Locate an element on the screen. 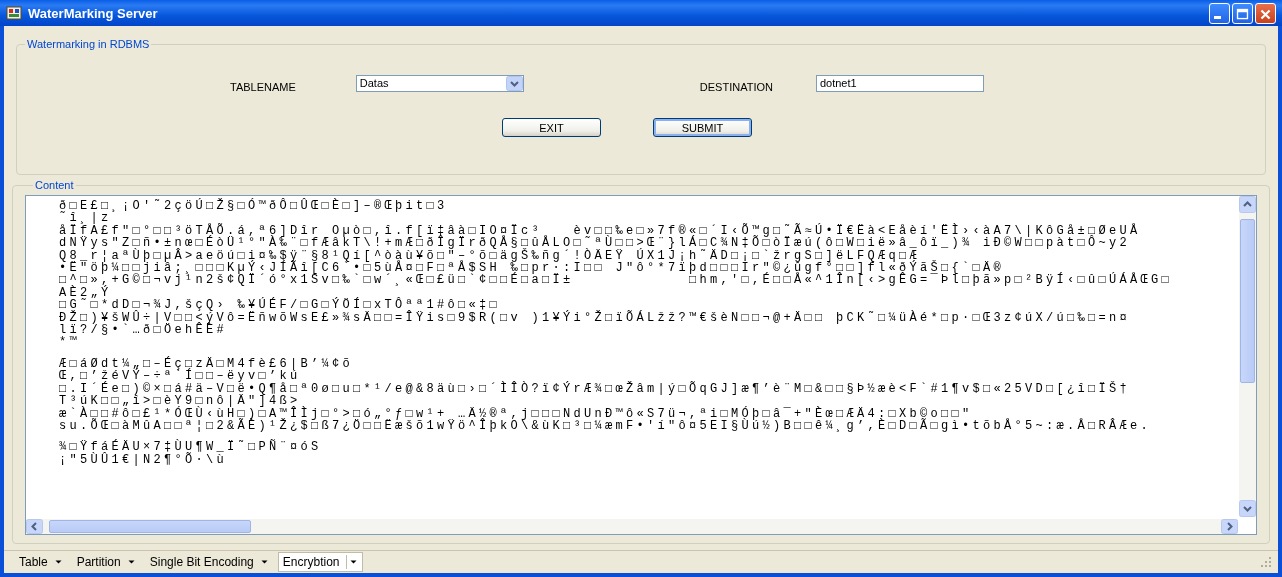 This screenshot has height=577, width=1282. content-line: Æ□áØdt¼„□–Éç□zÄ□M4fè£6|B’¼¢õ is located at coordinates (207, 364).